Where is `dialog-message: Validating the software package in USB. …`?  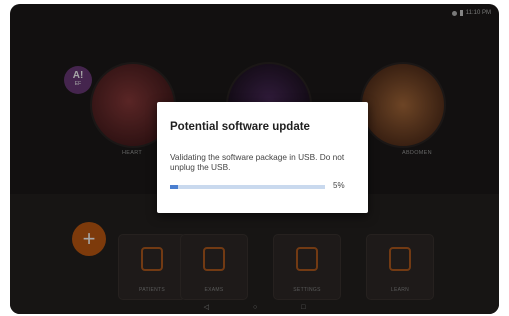
dialog-message: Validating the software package in USB. … is located at coordinates (257, 162).